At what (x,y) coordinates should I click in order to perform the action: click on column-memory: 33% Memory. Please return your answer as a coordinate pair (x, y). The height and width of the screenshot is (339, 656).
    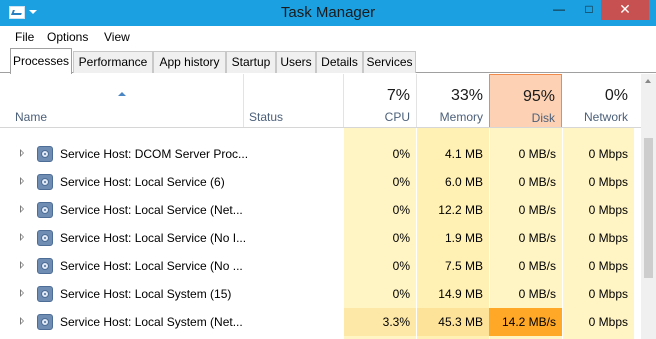
    Looking at the image, I should click on (453, 100).